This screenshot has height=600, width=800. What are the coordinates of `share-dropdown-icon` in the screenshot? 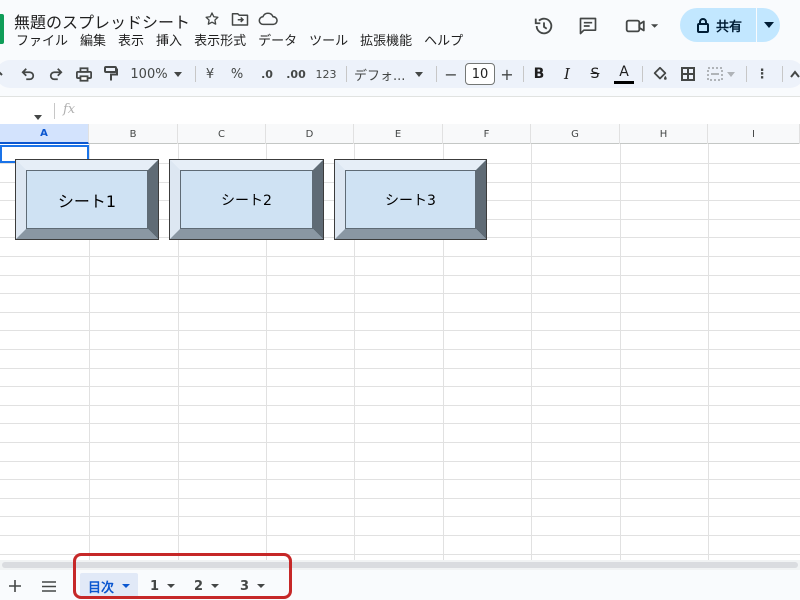 It's located at (768, 25).